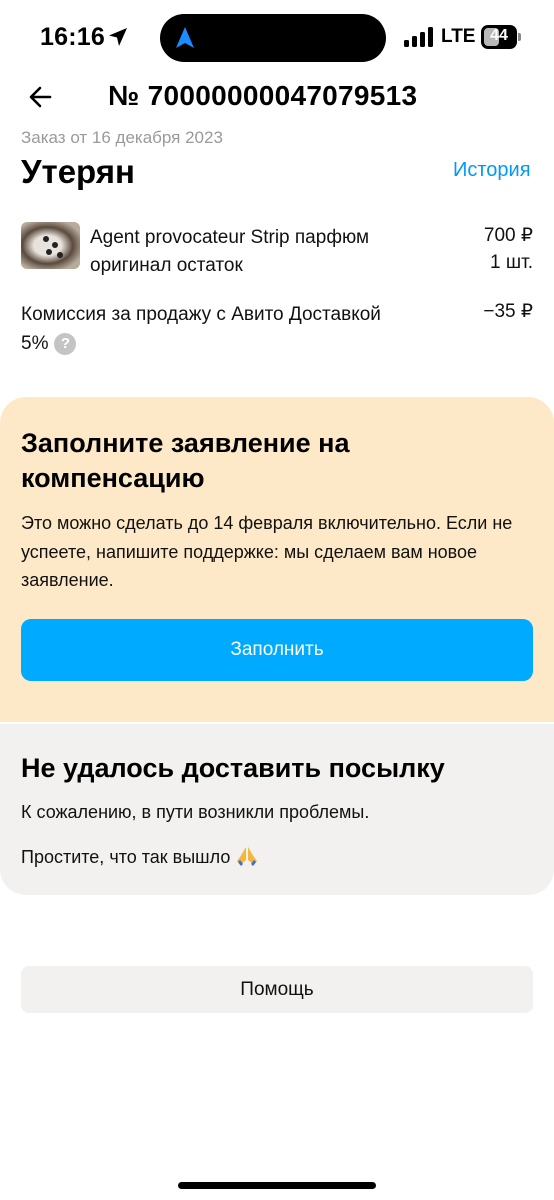 The height and width of the screenshot is (1200, 554). What do you see at coordinates (508, 235) in the screenshot?
I see `product-price: 700 ₽` at bounding box center [508, 235].